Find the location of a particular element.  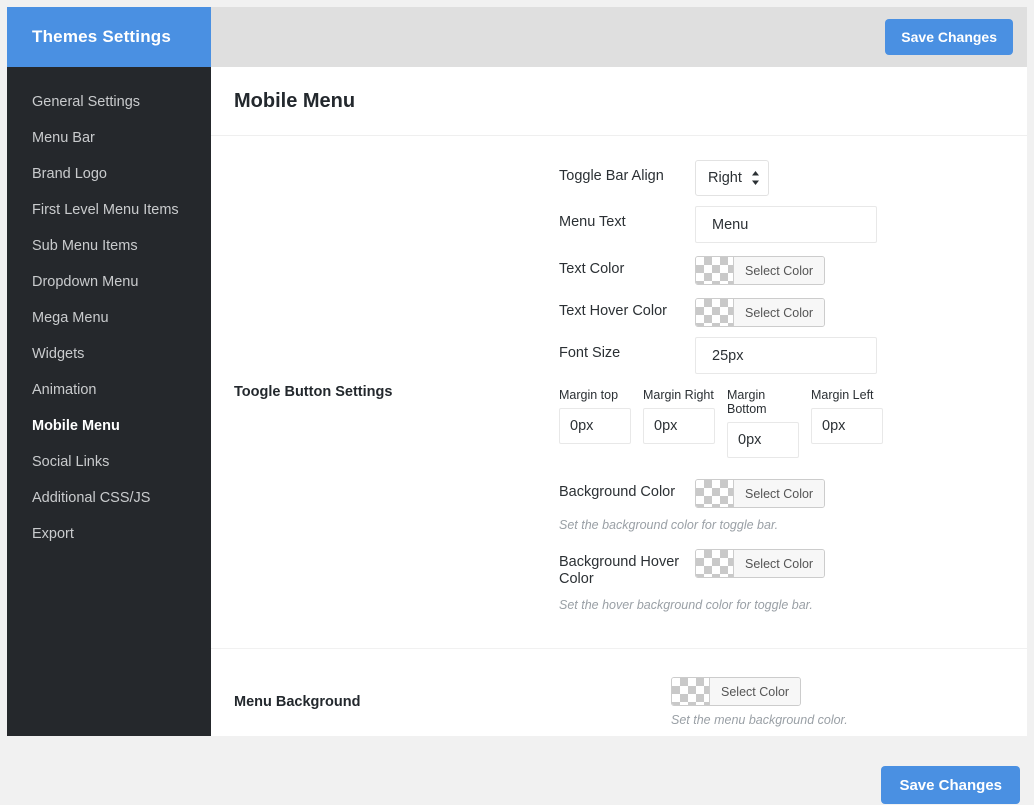

sidebar-item-mega-menu: Mega Menu is located at coordinates (109, 318).